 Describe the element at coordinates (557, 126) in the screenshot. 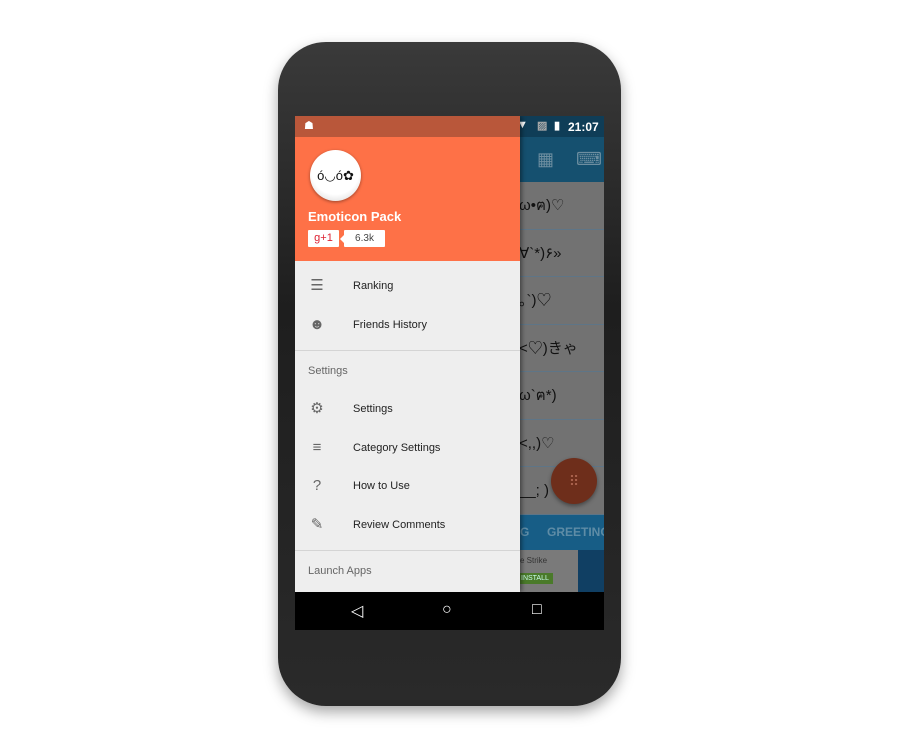

I see `battery-charging-icon: ▮` at that location.